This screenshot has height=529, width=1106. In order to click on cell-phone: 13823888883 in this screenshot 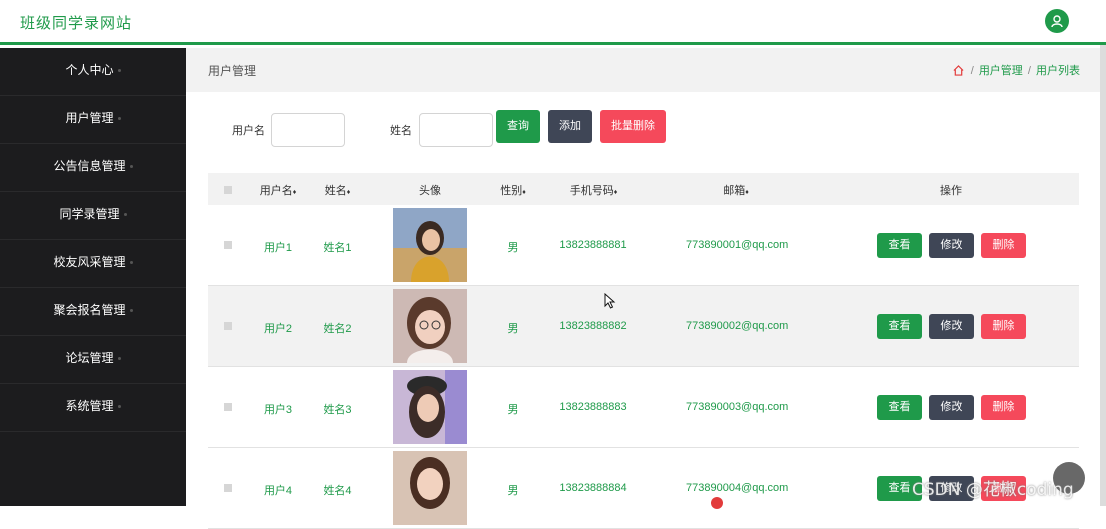, I will do `click(593, 407)`.